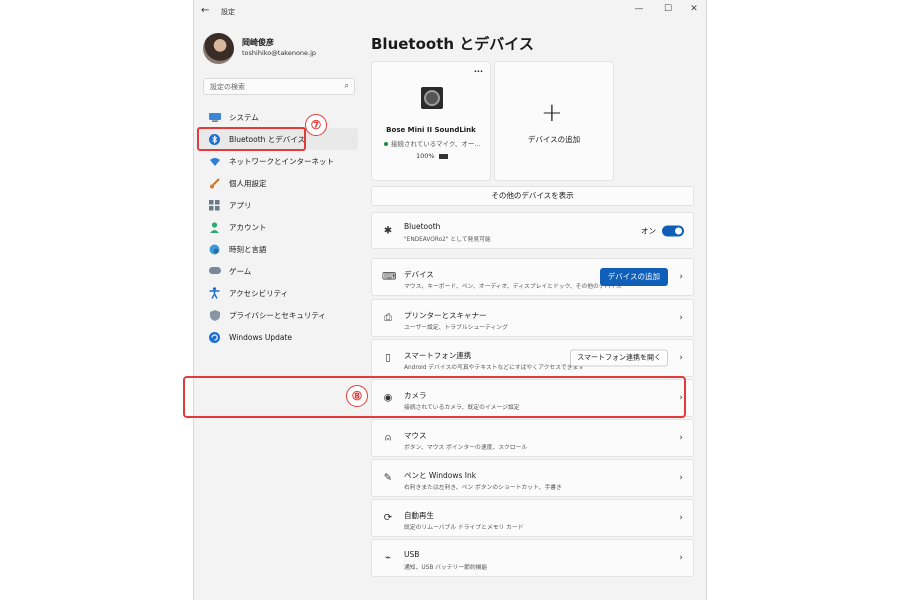 The height and width of the screenshot is (600, 900). Describe the element at coordinates (214, 315) in the screenshot. I see `shield-icon` at that location.